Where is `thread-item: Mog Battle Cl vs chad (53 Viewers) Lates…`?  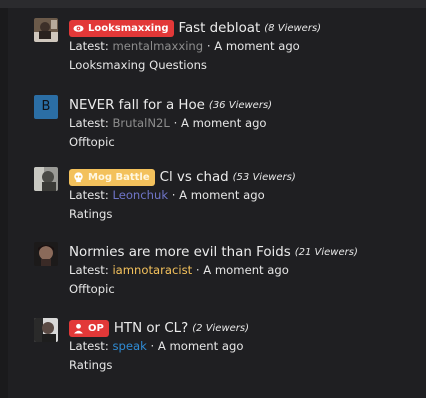
thread-item: Mog Battle Cl vs chad (53 Viewers) Lates… is located at coordinates (230, 199).